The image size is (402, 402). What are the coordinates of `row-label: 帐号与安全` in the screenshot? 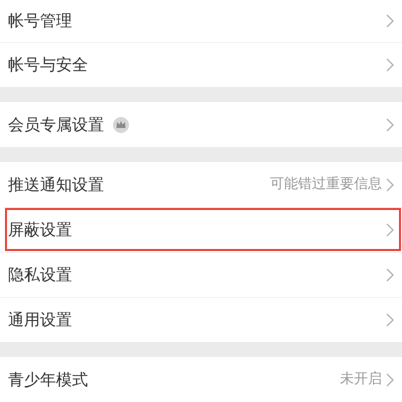 It's located at (48, 65).